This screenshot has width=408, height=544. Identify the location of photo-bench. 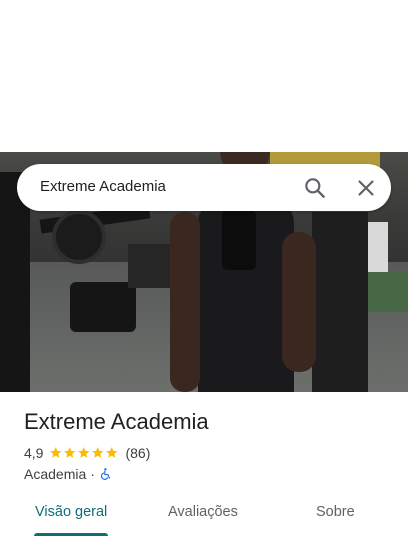
(149, 266).